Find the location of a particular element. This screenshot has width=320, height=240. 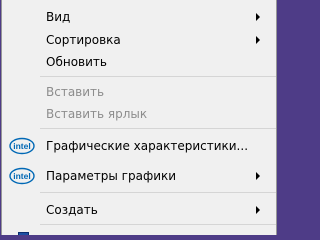

menu-item-label: Вид is located at coordinates (58, 17).